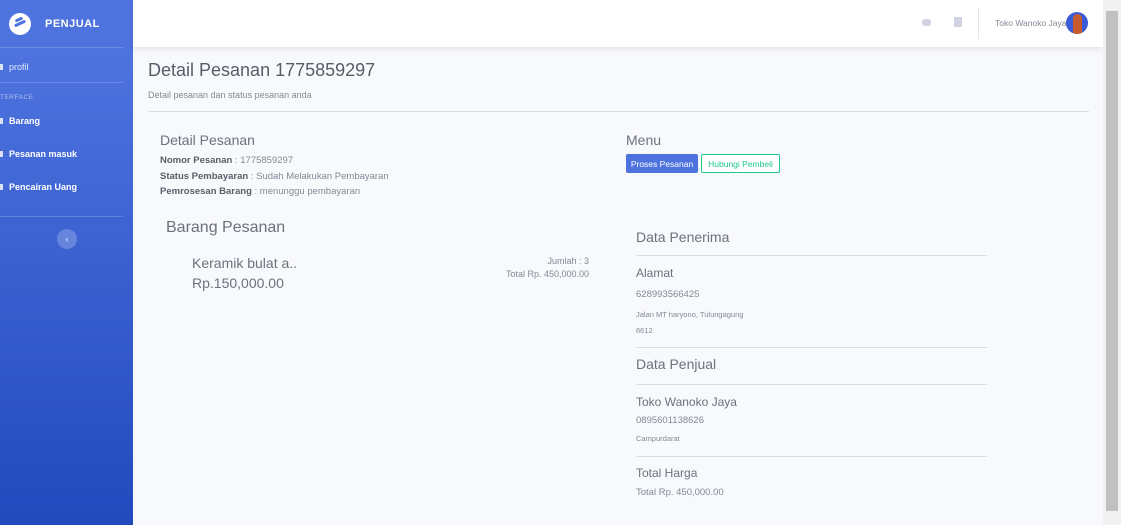 The image size is (1121, 525). What do you see at coordinates (926, 22) in the screenshot?
I see `messages-icon` at bounding box center [926, 22].